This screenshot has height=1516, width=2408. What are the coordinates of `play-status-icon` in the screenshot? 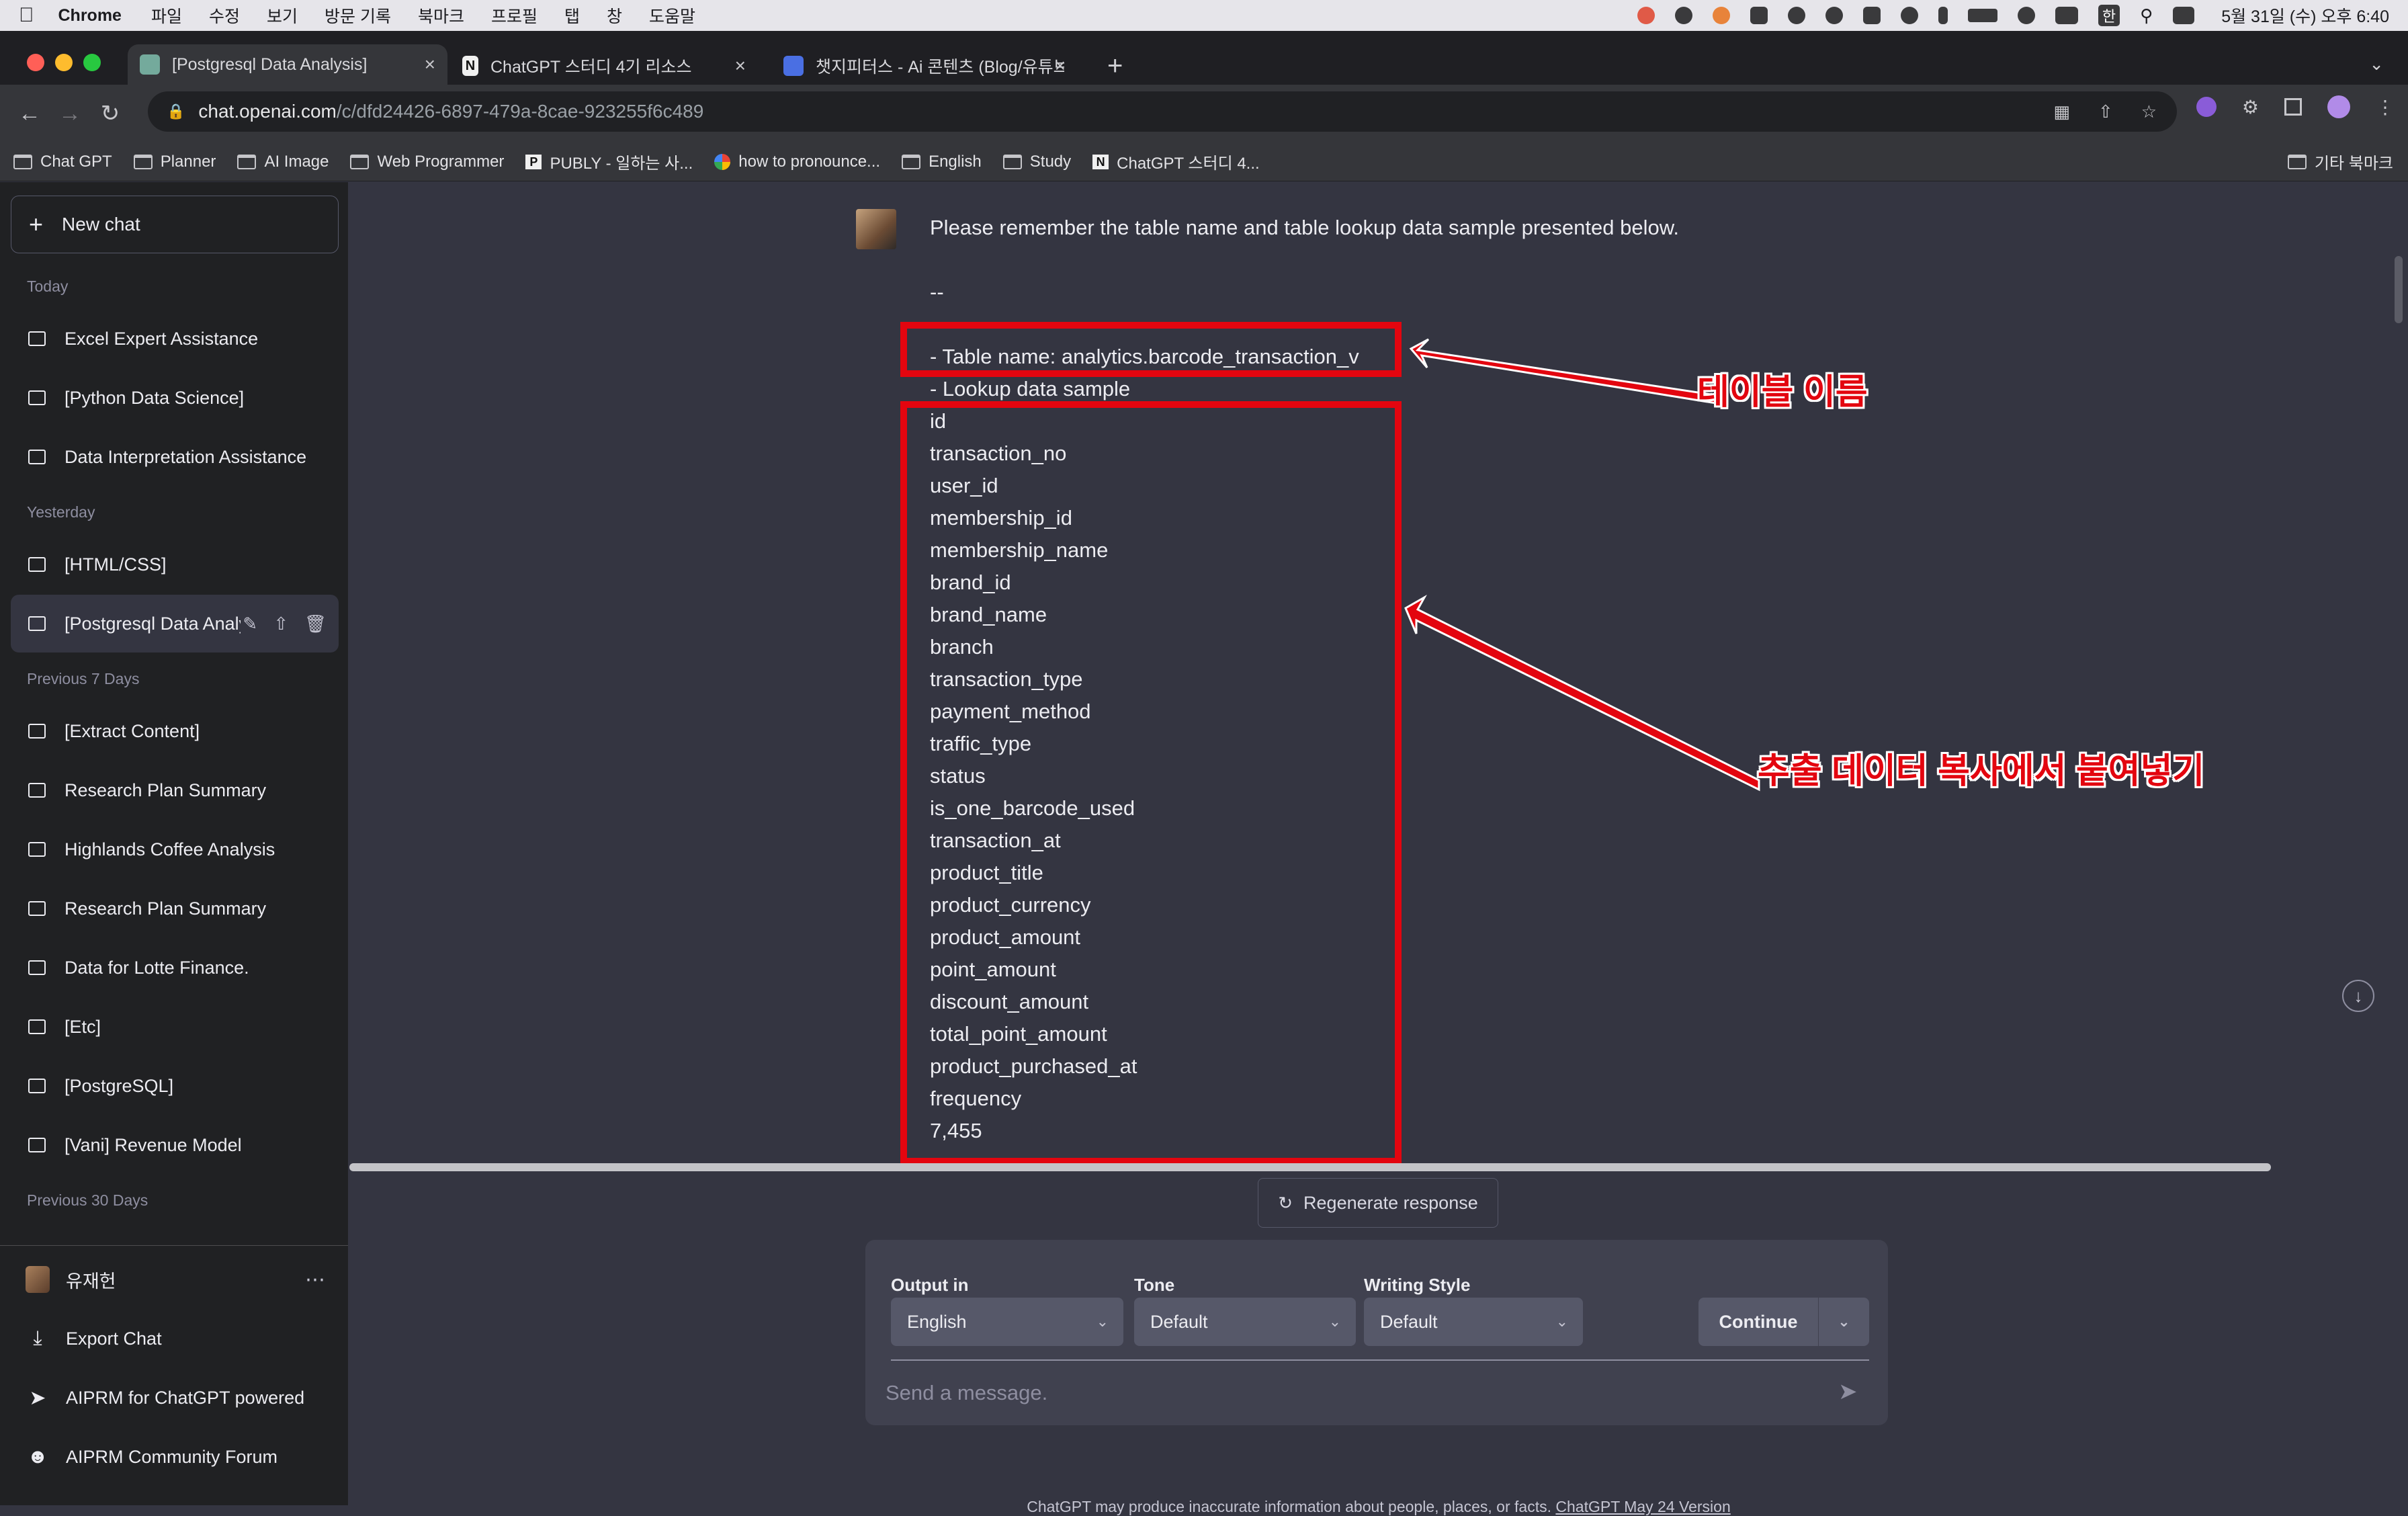 It's located at (1909, 15).